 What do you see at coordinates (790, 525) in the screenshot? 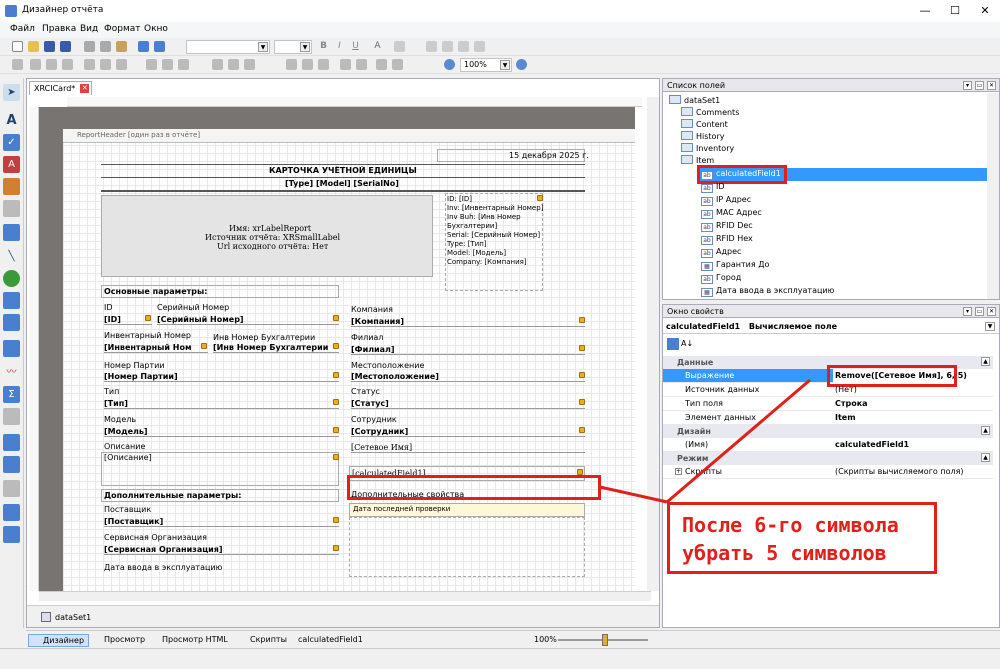
I see `annotation-line-1: После 6-го символа` at bounding box center [790, 525].